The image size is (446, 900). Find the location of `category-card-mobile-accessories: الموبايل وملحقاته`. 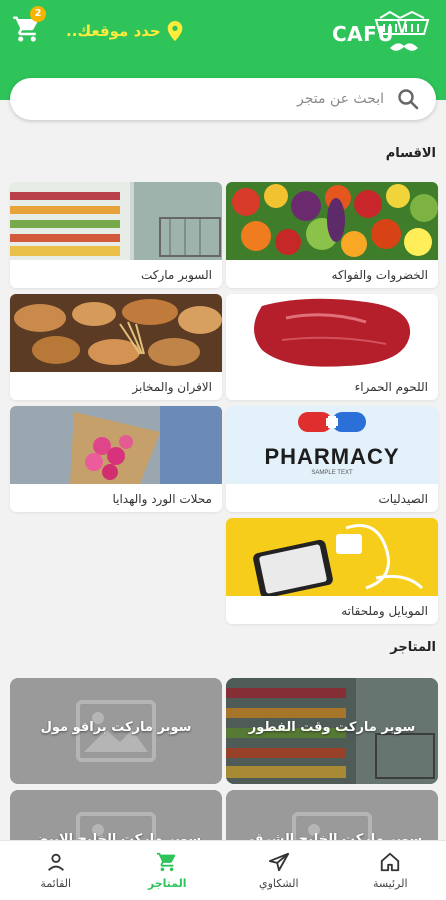

category-card-mobile-accessories: الموبايل وملحقاته is located at coordinates (332, 571).